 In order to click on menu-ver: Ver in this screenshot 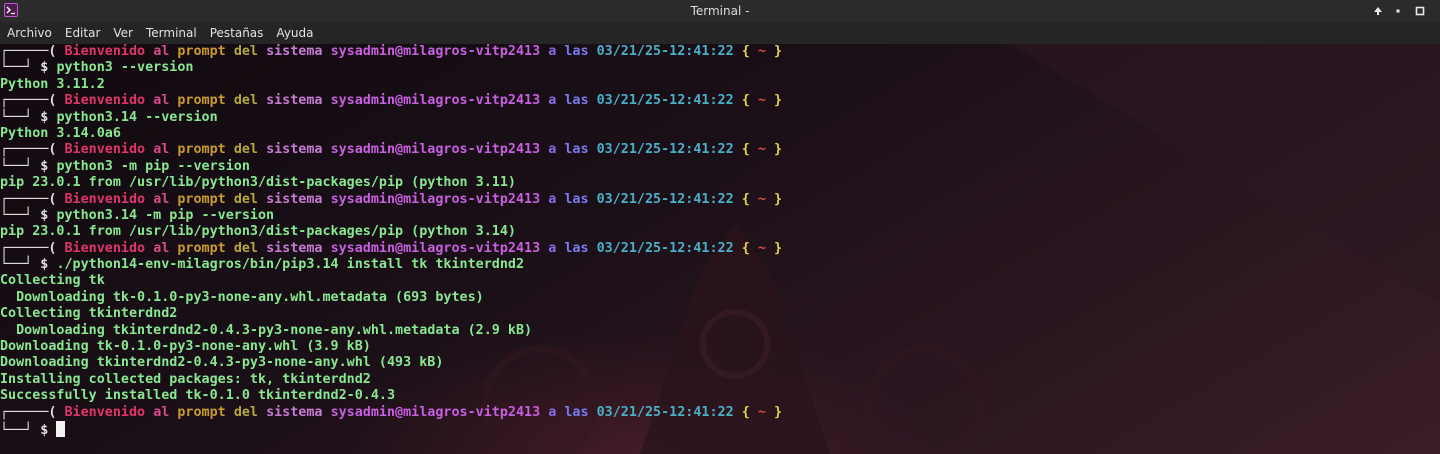, I will do `click(122, 33)`.